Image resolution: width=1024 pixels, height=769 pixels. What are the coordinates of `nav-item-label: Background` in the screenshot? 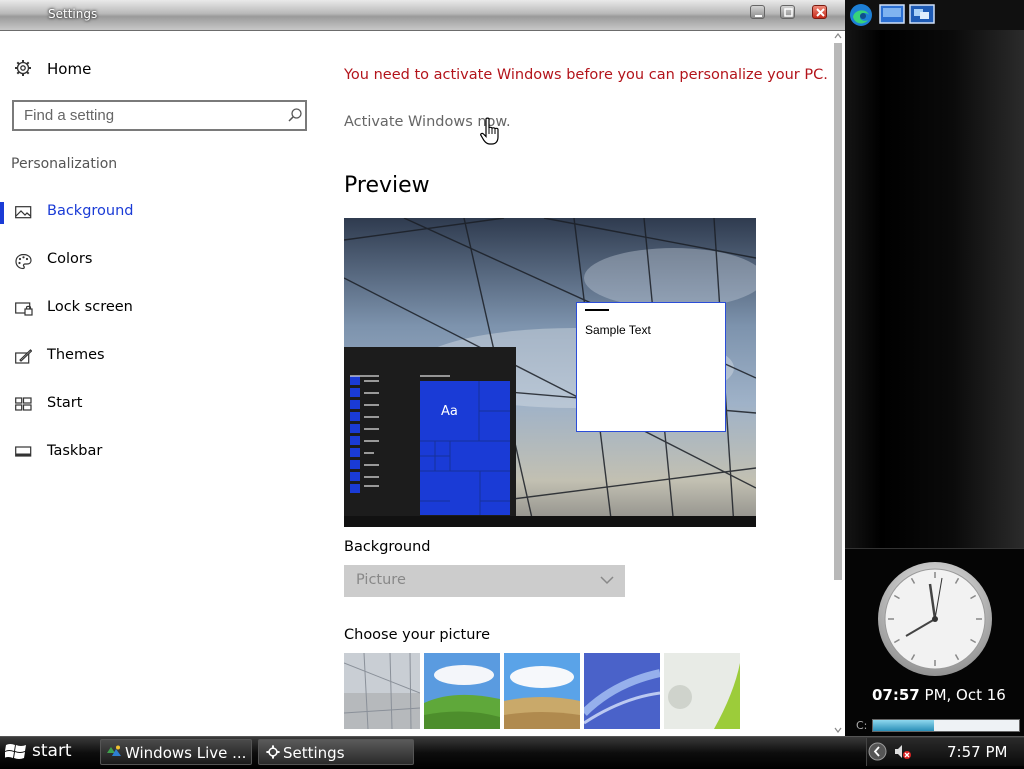 It's located at (90, 211).